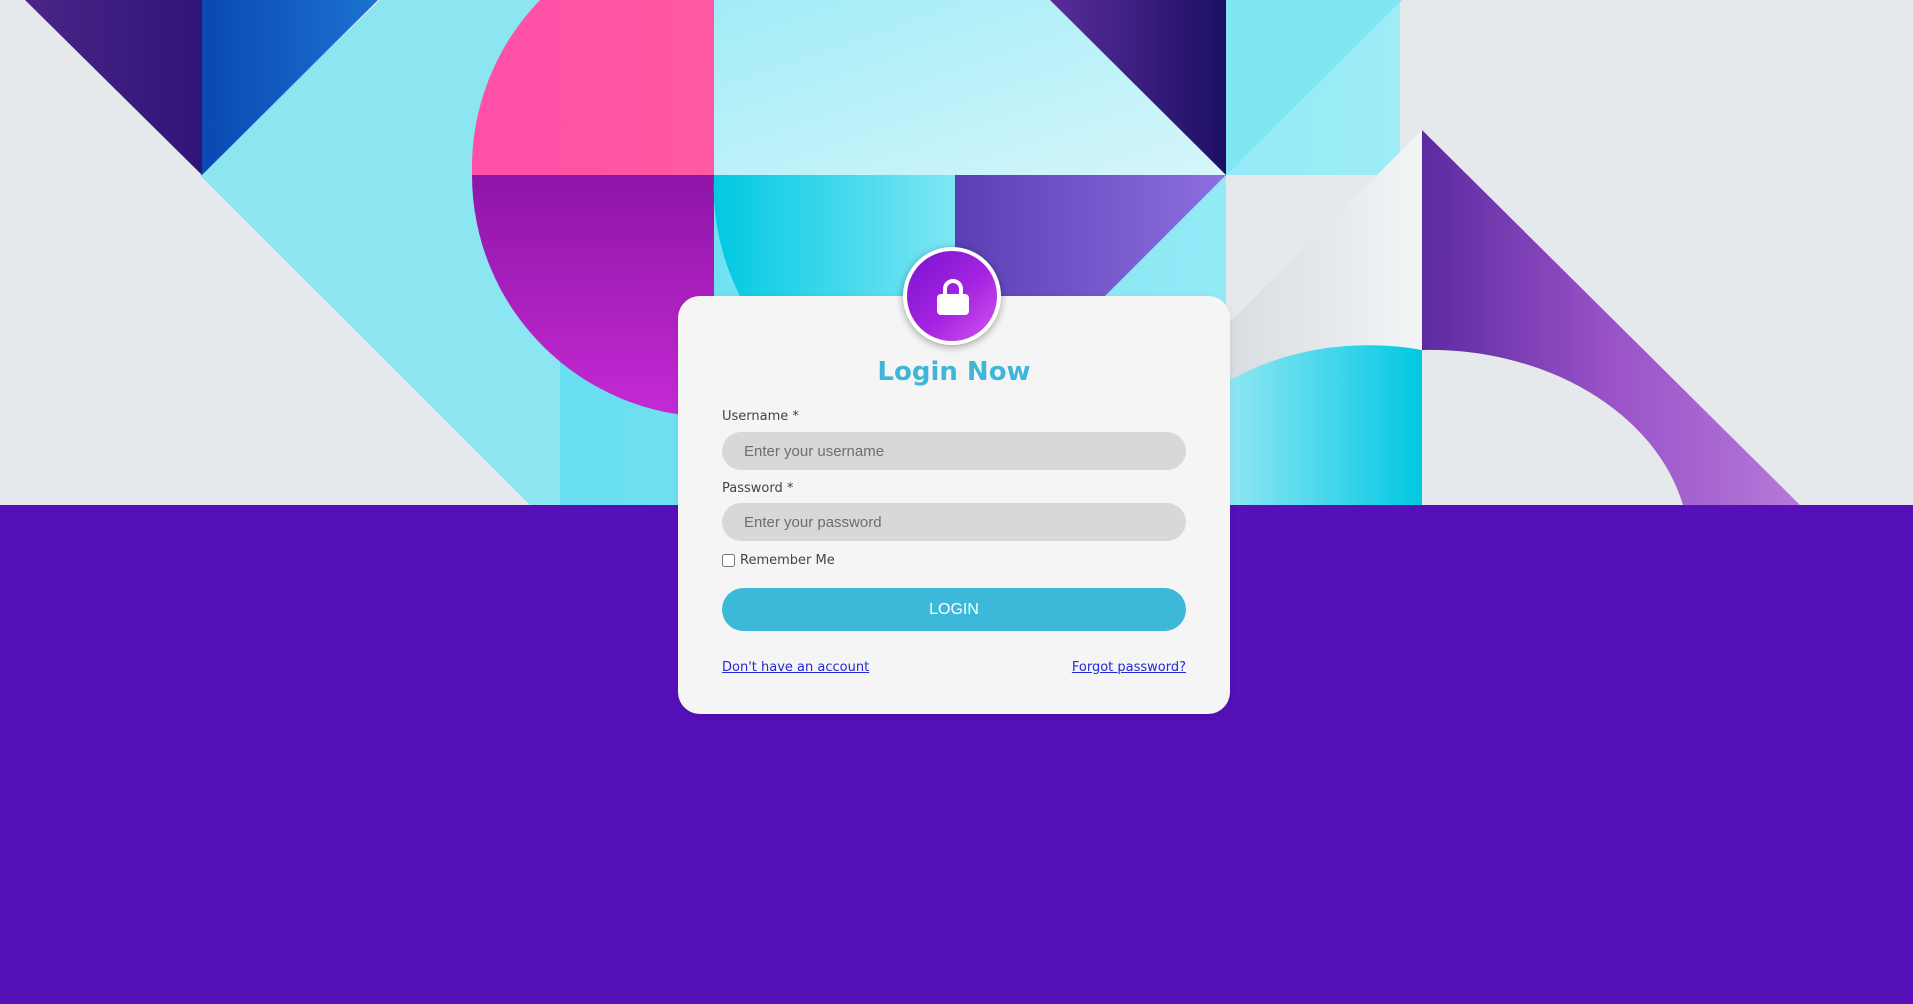 The width and height of the screenshot is (1914, 1004). Describe the element at coordinates (954, 372) in the screenshot. I see `login-title: Login Now` at that location.